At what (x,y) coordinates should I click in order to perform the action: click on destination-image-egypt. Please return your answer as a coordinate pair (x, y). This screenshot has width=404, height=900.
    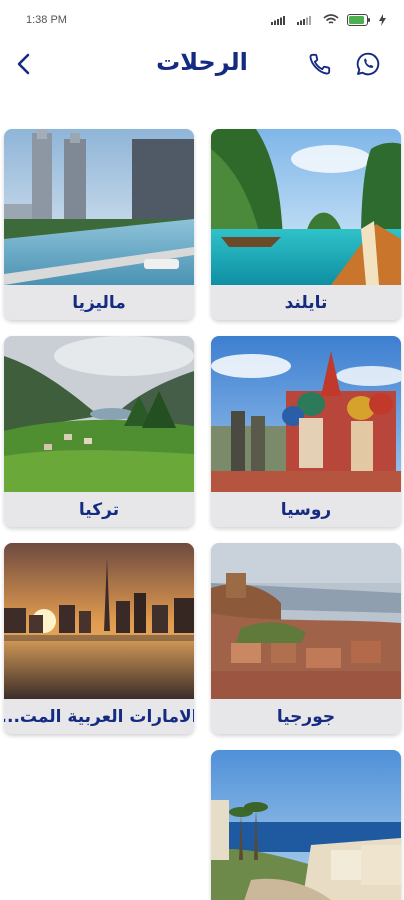
    Looking at the image, I should click on (306, 825).